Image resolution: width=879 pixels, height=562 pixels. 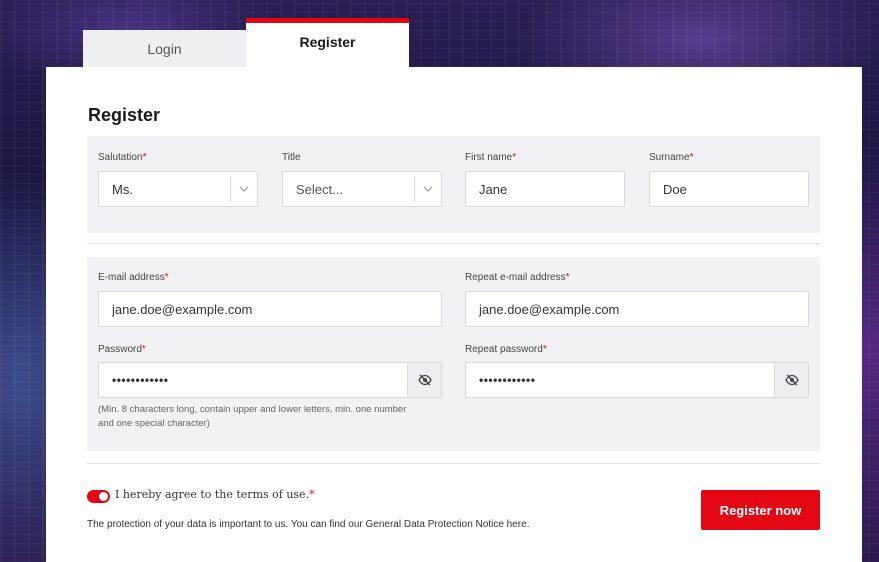 I want to click on terms-label: I hereby agree to the terms of use.*, so click(x=215, y=494).